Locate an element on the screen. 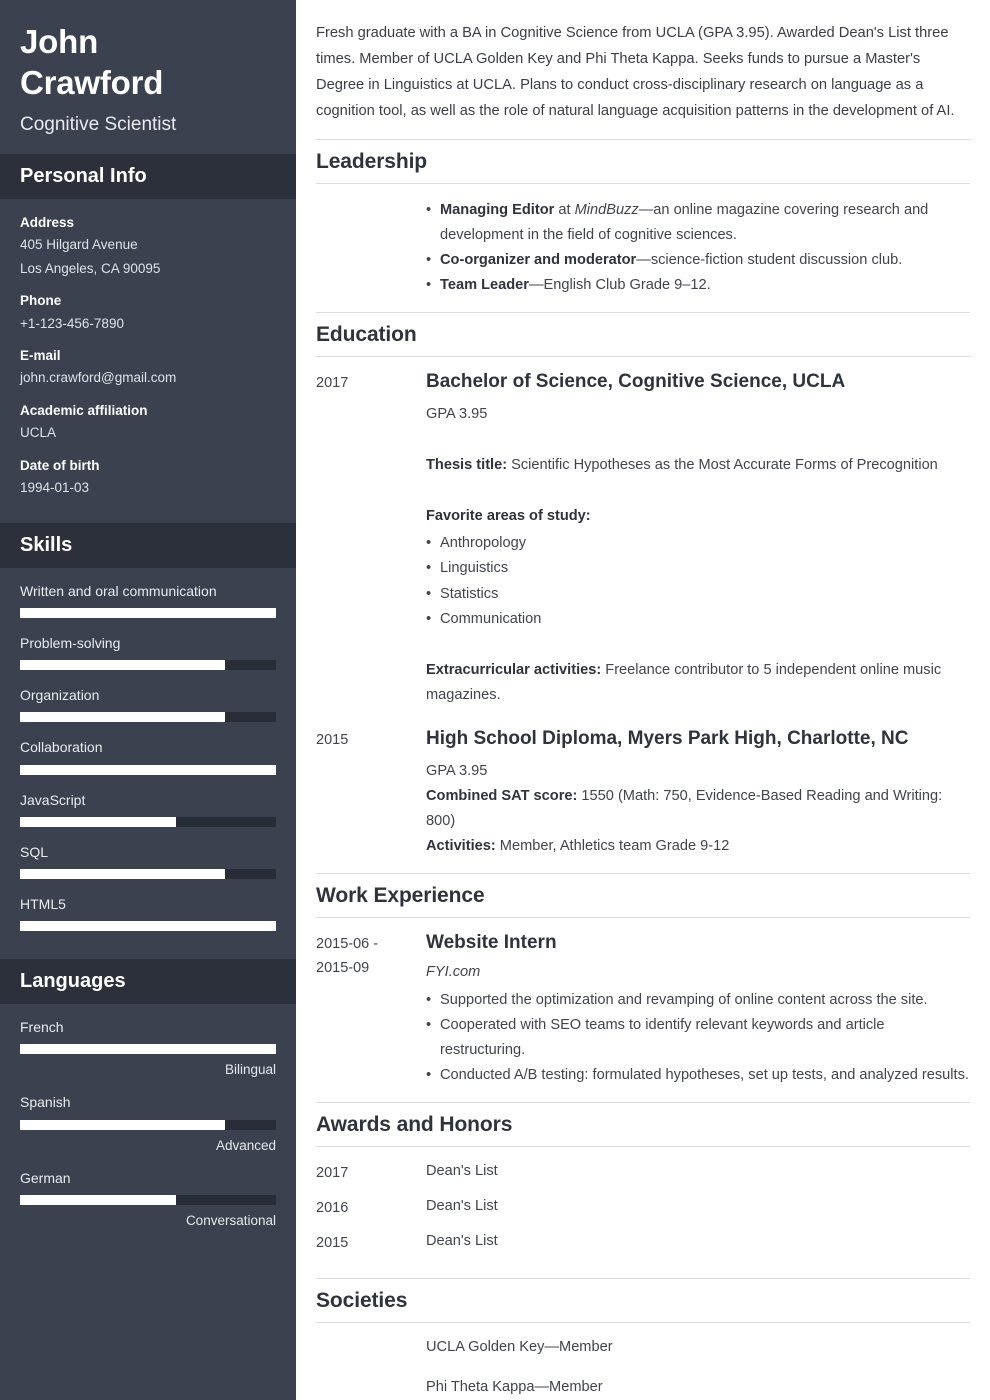  leadership-role: Managing Editor is located at coordinates (497, 209).